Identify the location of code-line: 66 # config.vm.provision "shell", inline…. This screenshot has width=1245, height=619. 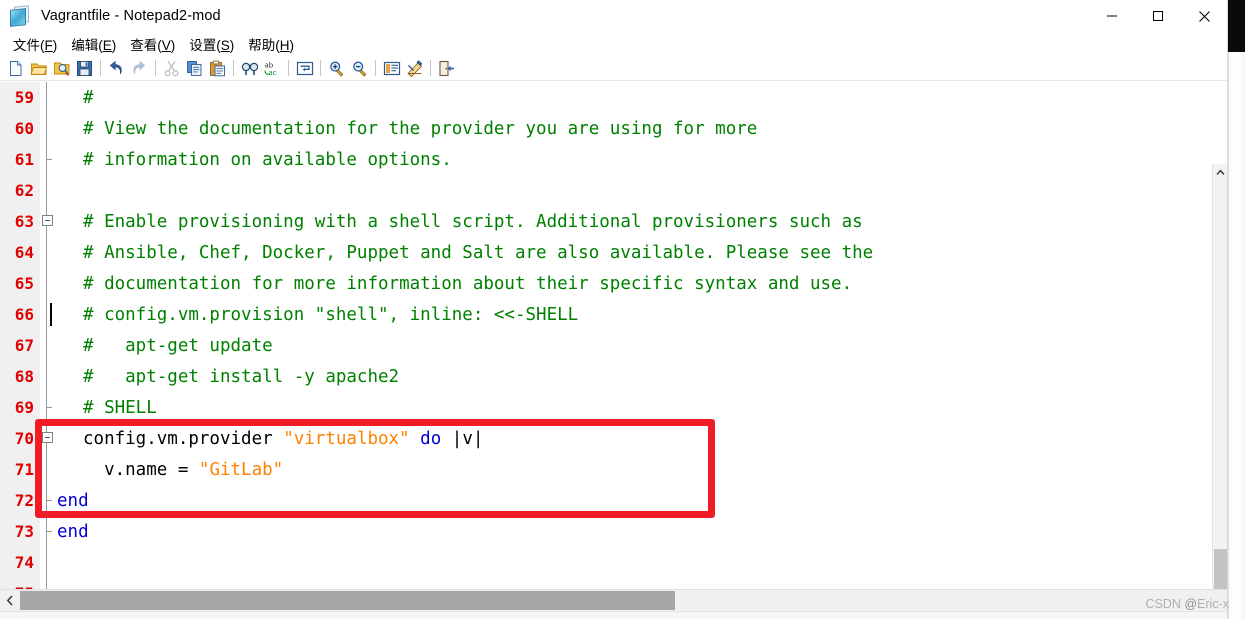
(606, 314).